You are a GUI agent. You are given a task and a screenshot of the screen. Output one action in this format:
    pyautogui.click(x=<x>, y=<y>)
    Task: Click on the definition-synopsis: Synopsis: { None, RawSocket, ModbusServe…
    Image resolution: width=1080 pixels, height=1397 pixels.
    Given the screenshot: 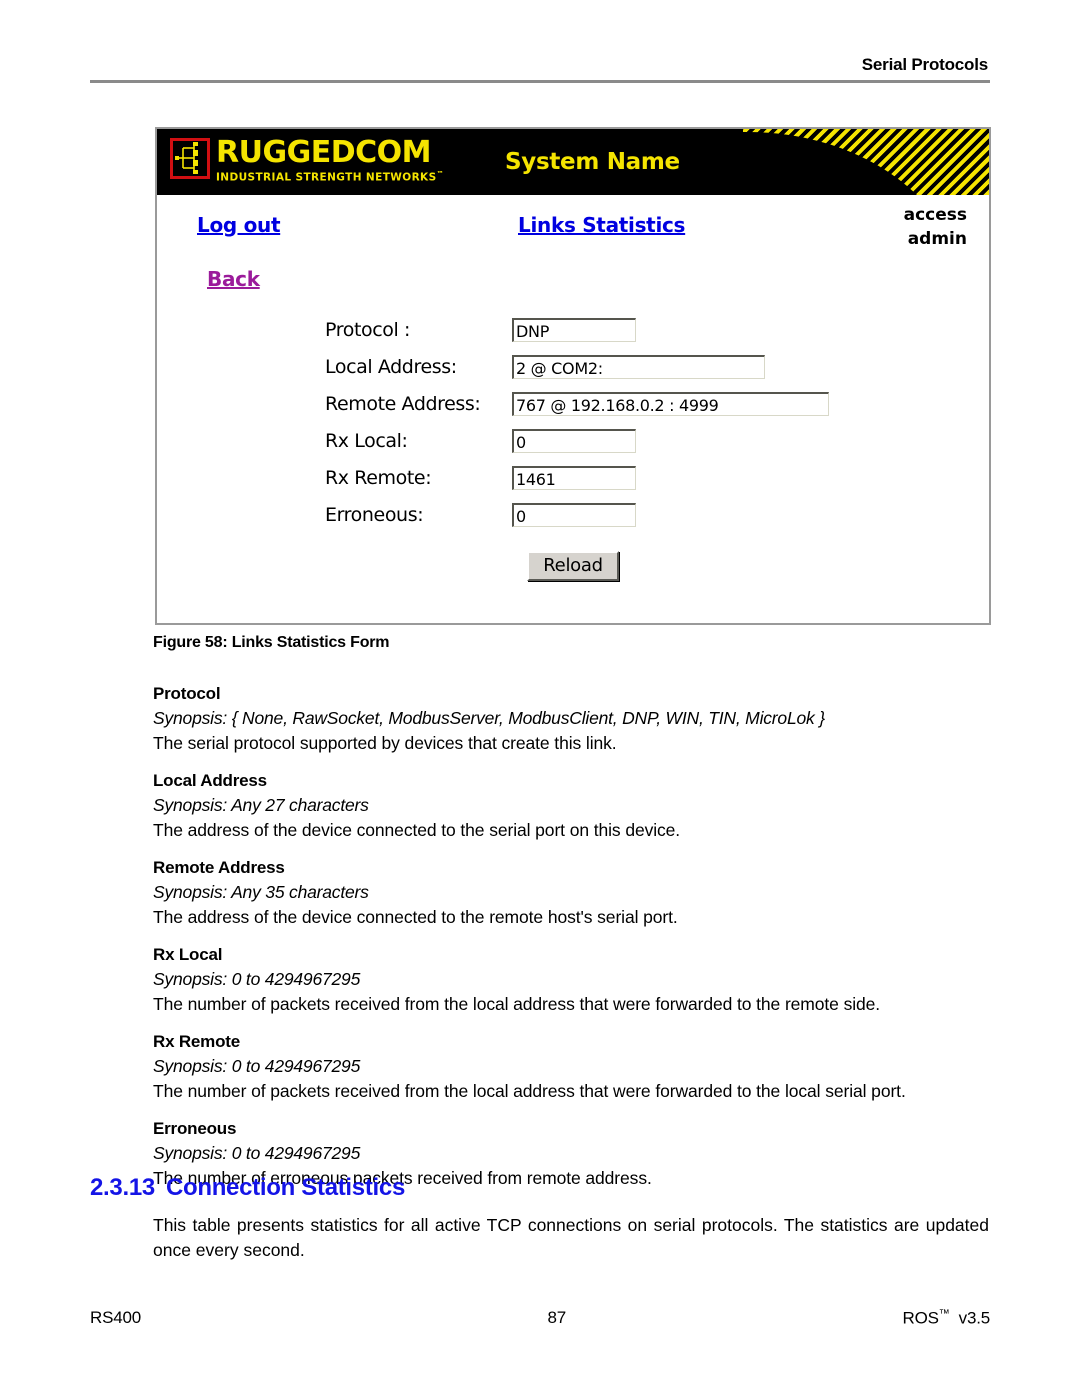 What is the action you would take?
    pyautogui.click(x=489, y=718)
    